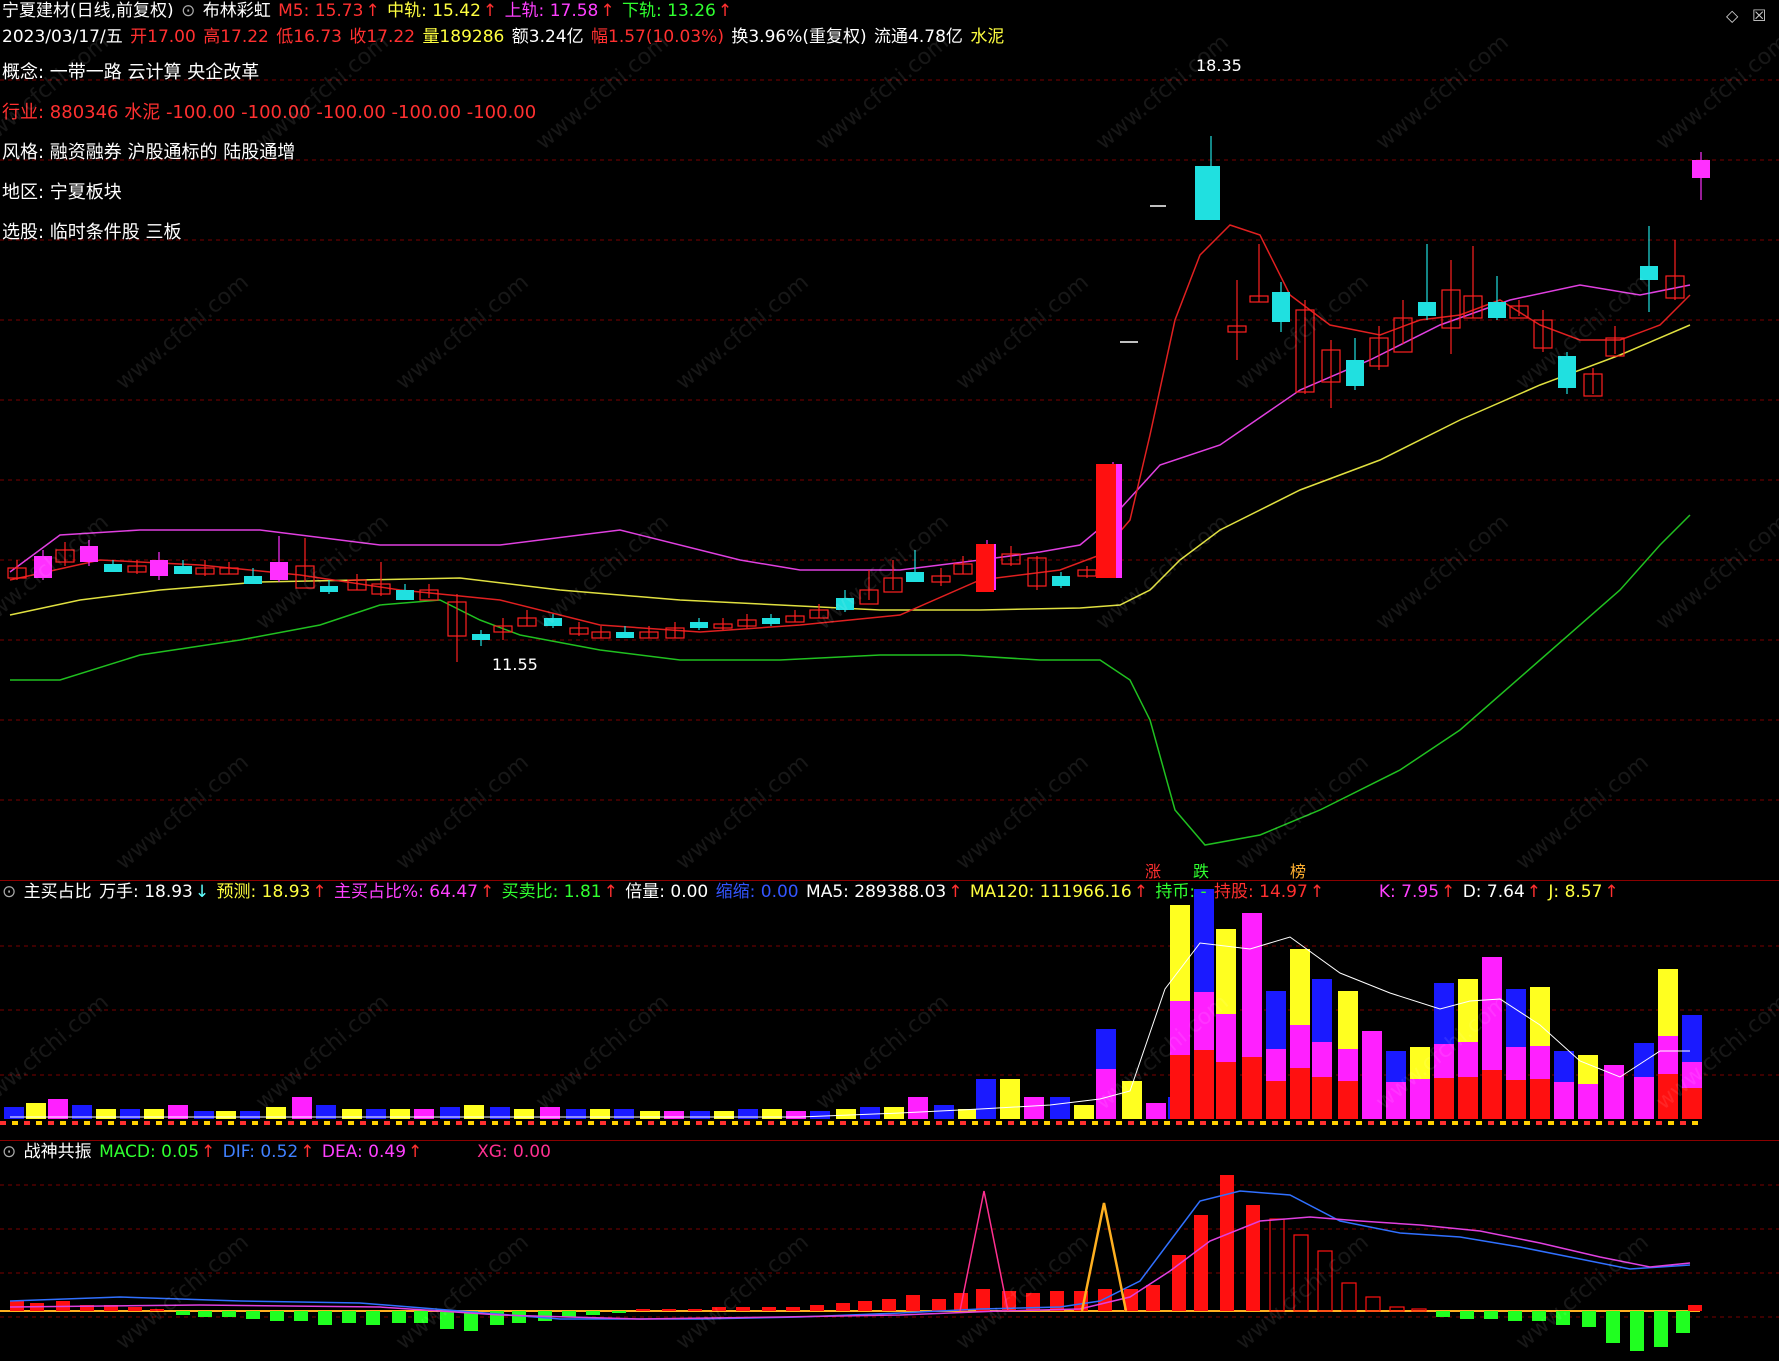  What do you see at coordinates (130, 71) in the screenshot?
I see `concept-line: 概念: 一带一路 云计算 央企改革` at bounding box center [130, 71].